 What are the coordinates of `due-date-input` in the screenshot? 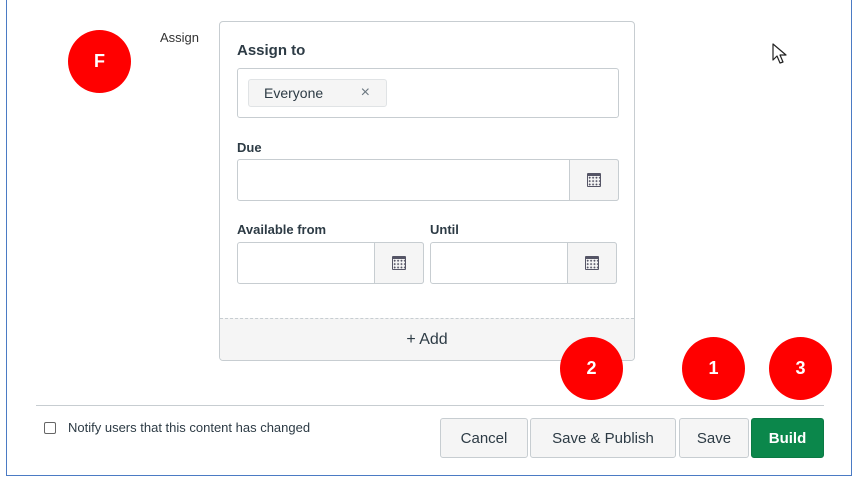 It's located at (428, 180).